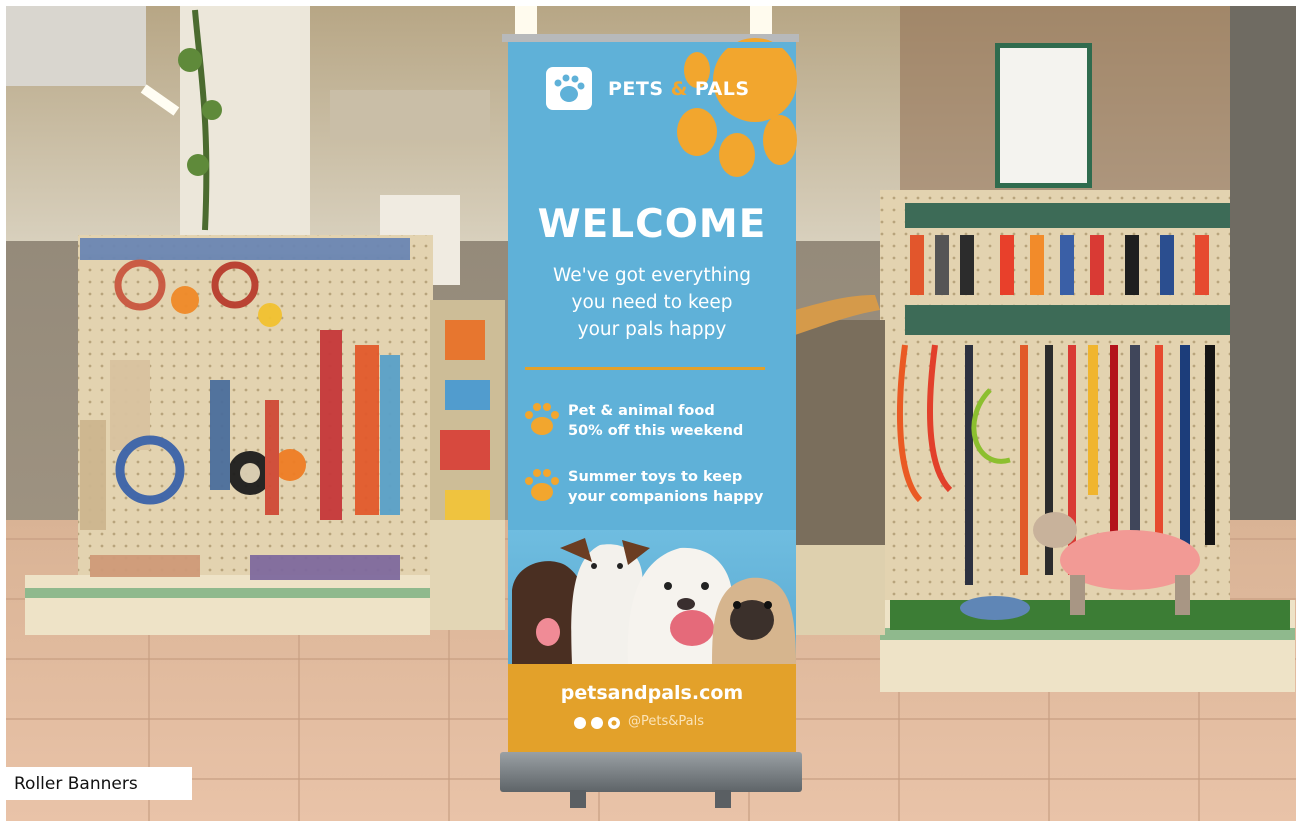 Image resolution: width=1298 pixels, height=825 pixels. What do you see at coordinates (655, 477) in the screenshot?
I see `promo-line: Summer toys to keep` at bounding box center [655, 477].